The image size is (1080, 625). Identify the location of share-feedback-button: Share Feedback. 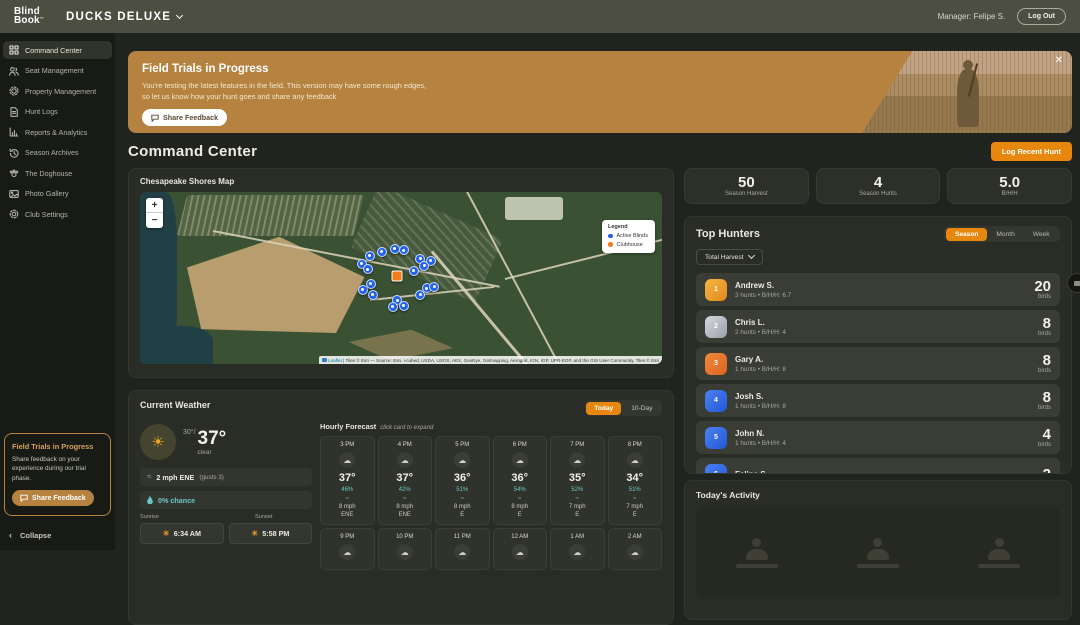
(53, 498).